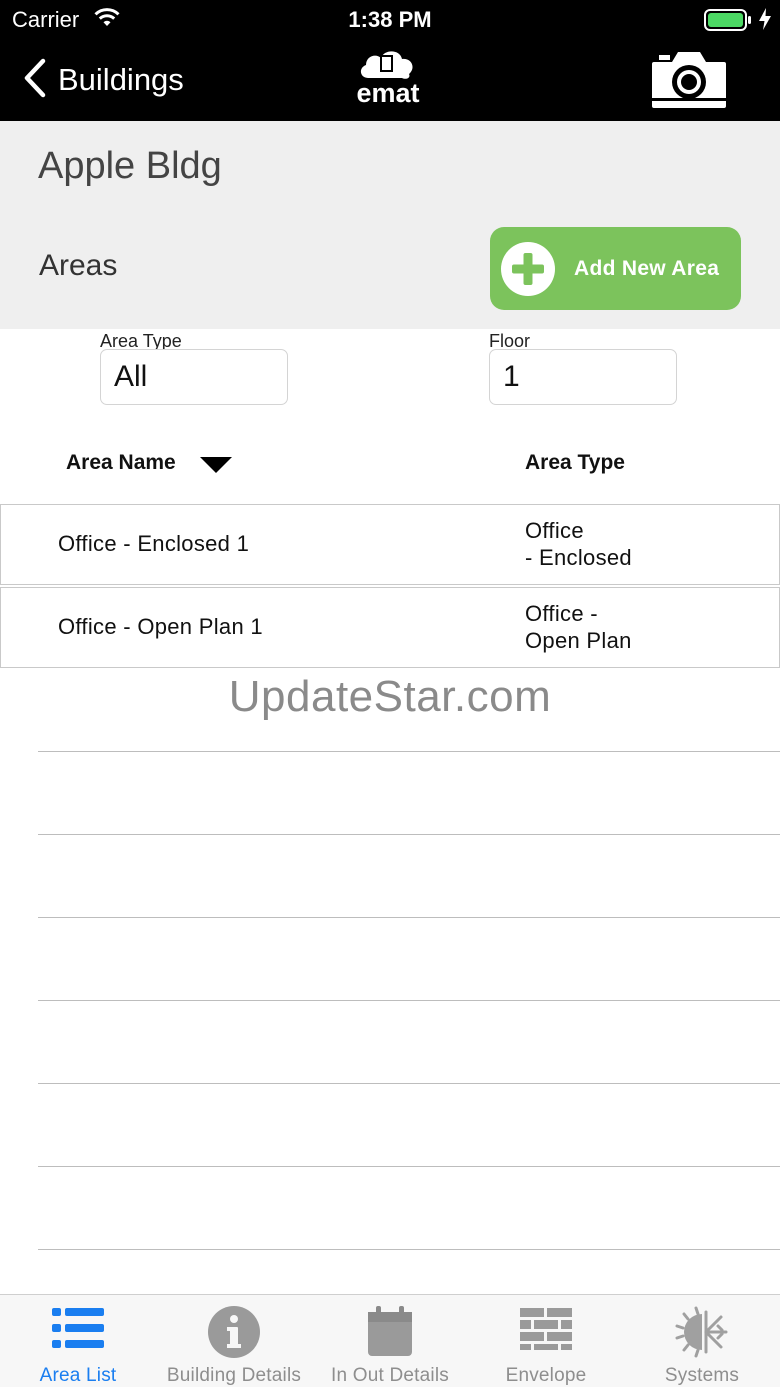 The width and height of the screenshot is (780, 1387). I want to click on table-row: Office - Enclosed 1 Office - Enclosed, so click(390, 544).